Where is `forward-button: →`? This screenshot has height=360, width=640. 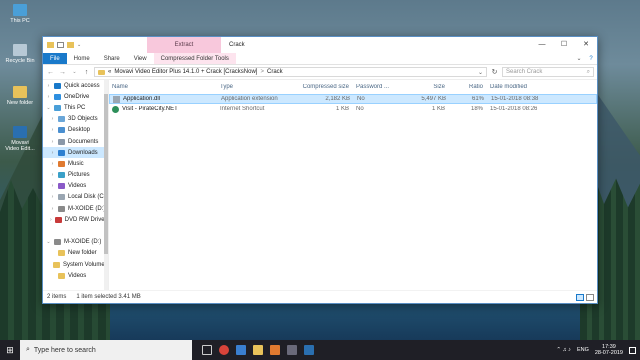 forward-button: → is located at coordinates (62, 72).